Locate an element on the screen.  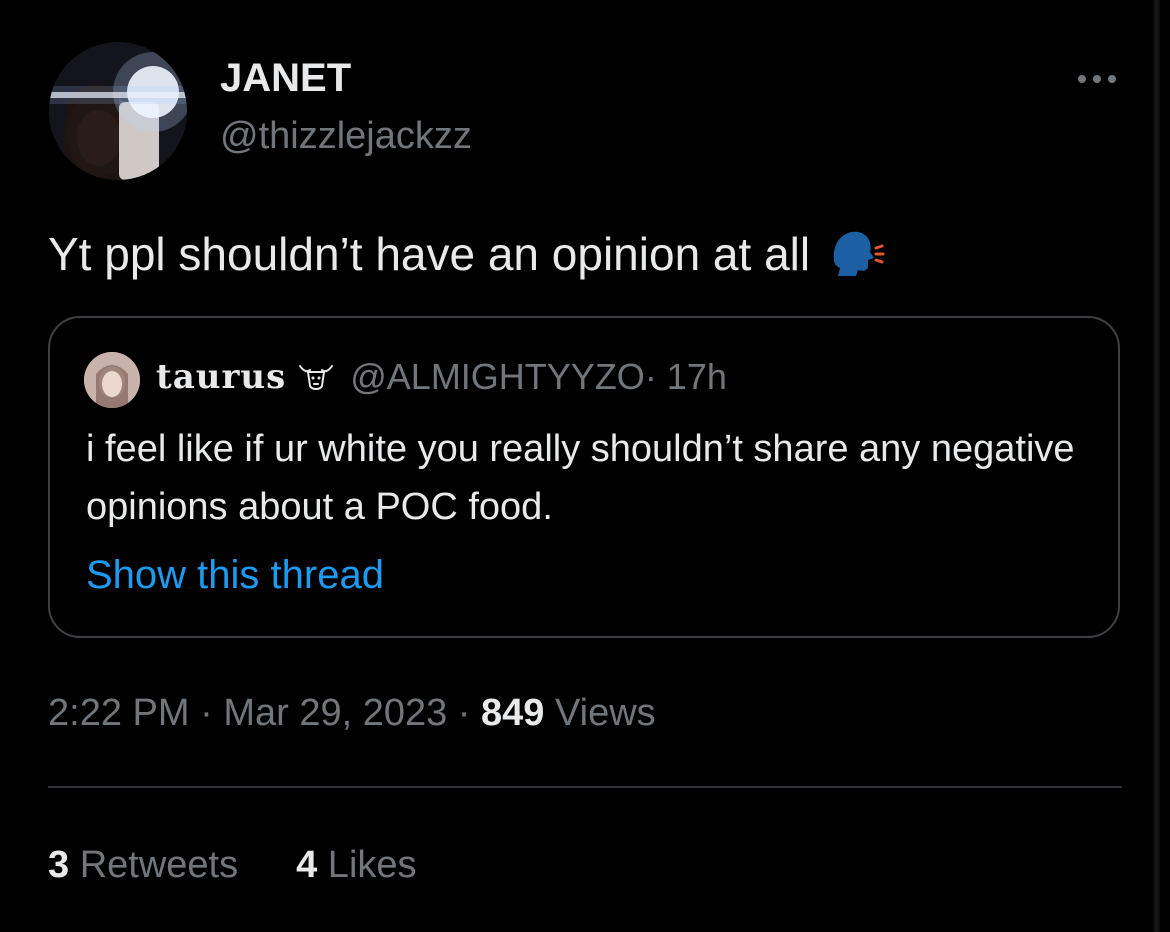
tweet-time: 2:22 PM is located at coordinates (119, 713).